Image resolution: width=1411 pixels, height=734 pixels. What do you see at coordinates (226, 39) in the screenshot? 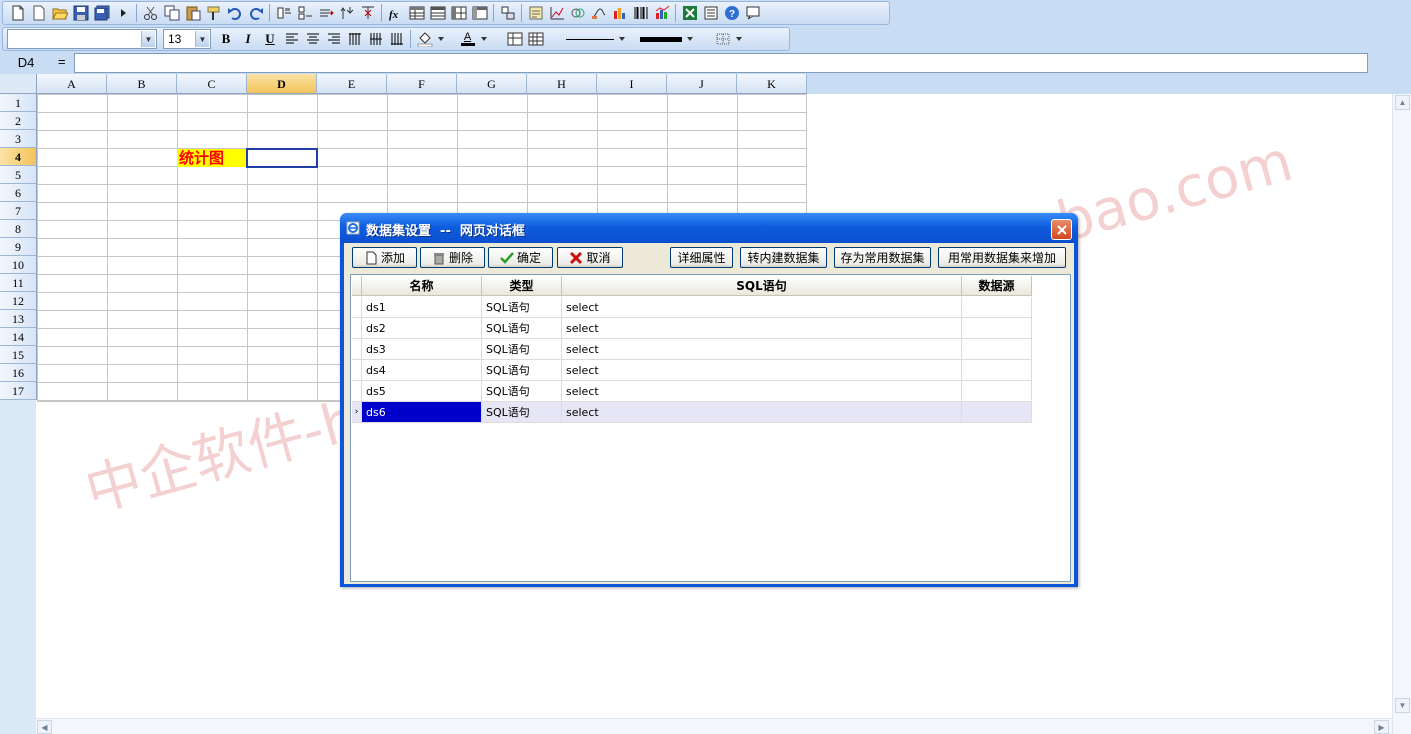
I see `bold-button: B` at bounding box center [226, 39].